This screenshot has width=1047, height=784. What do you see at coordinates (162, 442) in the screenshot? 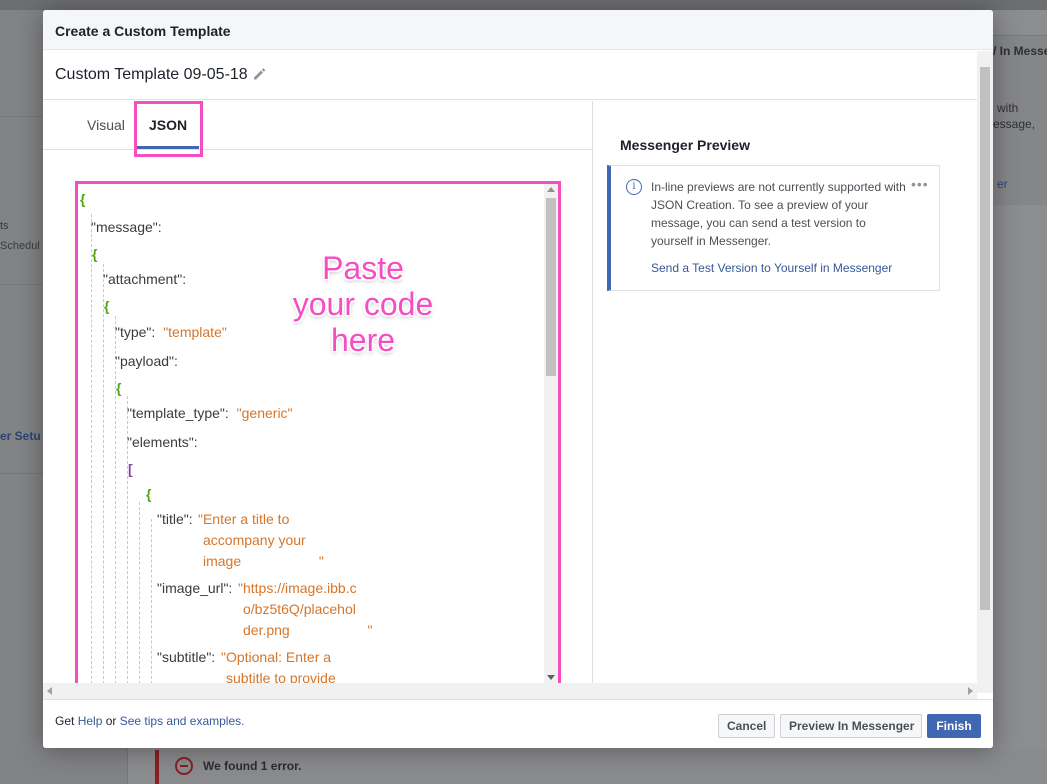
I see `json-line: "elements":` at bounding box center [162, 442].